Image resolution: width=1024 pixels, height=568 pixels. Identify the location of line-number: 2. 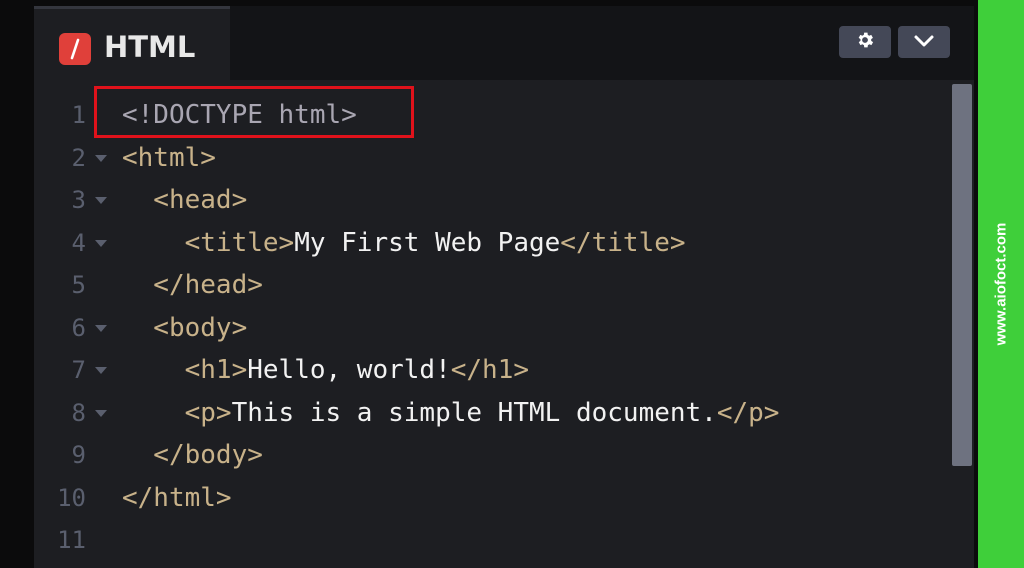
(78, 157).